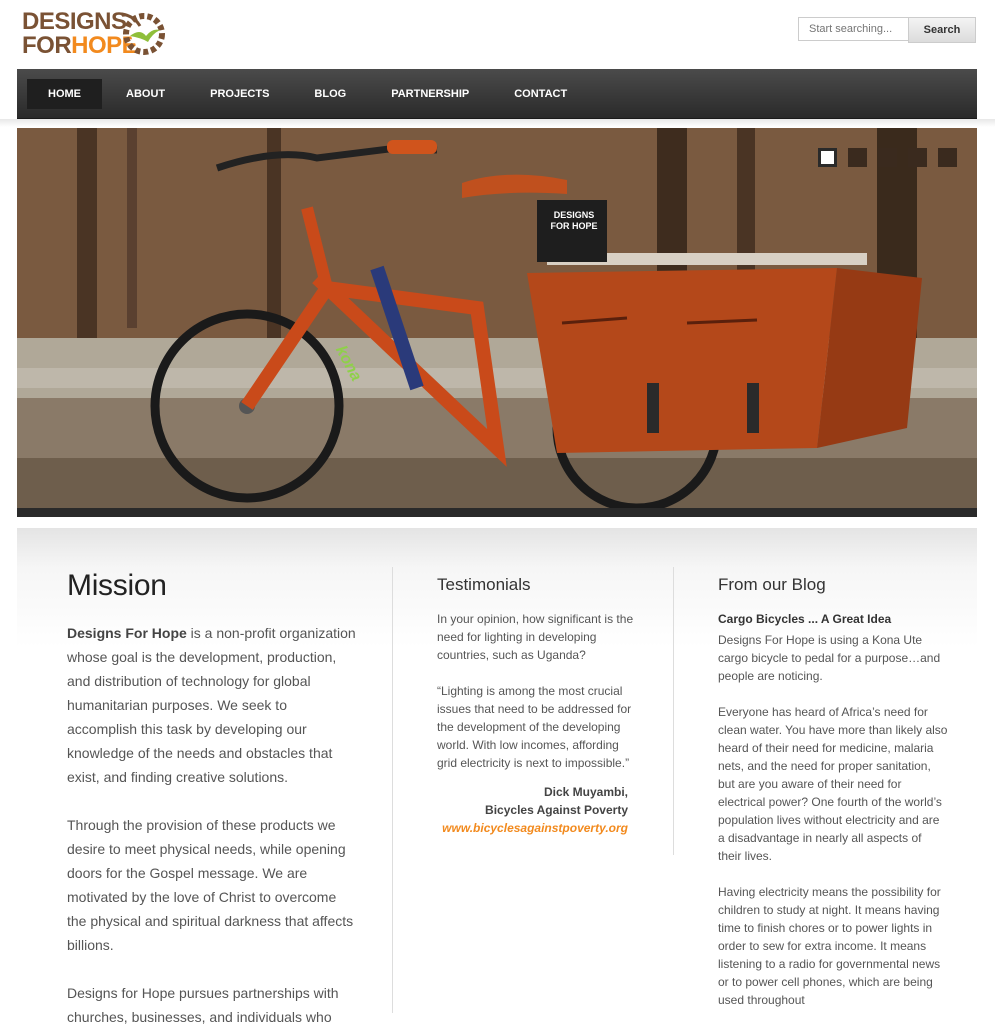 This screenshot has width=995, height=1029. What do you see at coordinates (532, 828) in the screenshot?
I see `testimonial-link: www.bicyclesagainstpoverty.org` at bounding box center [532, 828].